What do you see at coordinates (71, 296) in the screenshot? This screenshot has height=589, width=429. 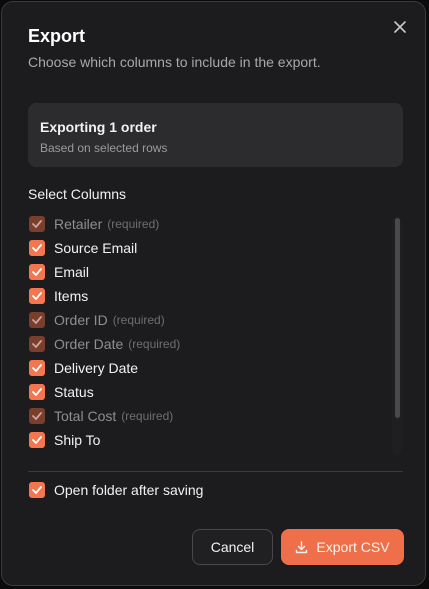 I see `column-label: Items` at bounding box center [71, 296].